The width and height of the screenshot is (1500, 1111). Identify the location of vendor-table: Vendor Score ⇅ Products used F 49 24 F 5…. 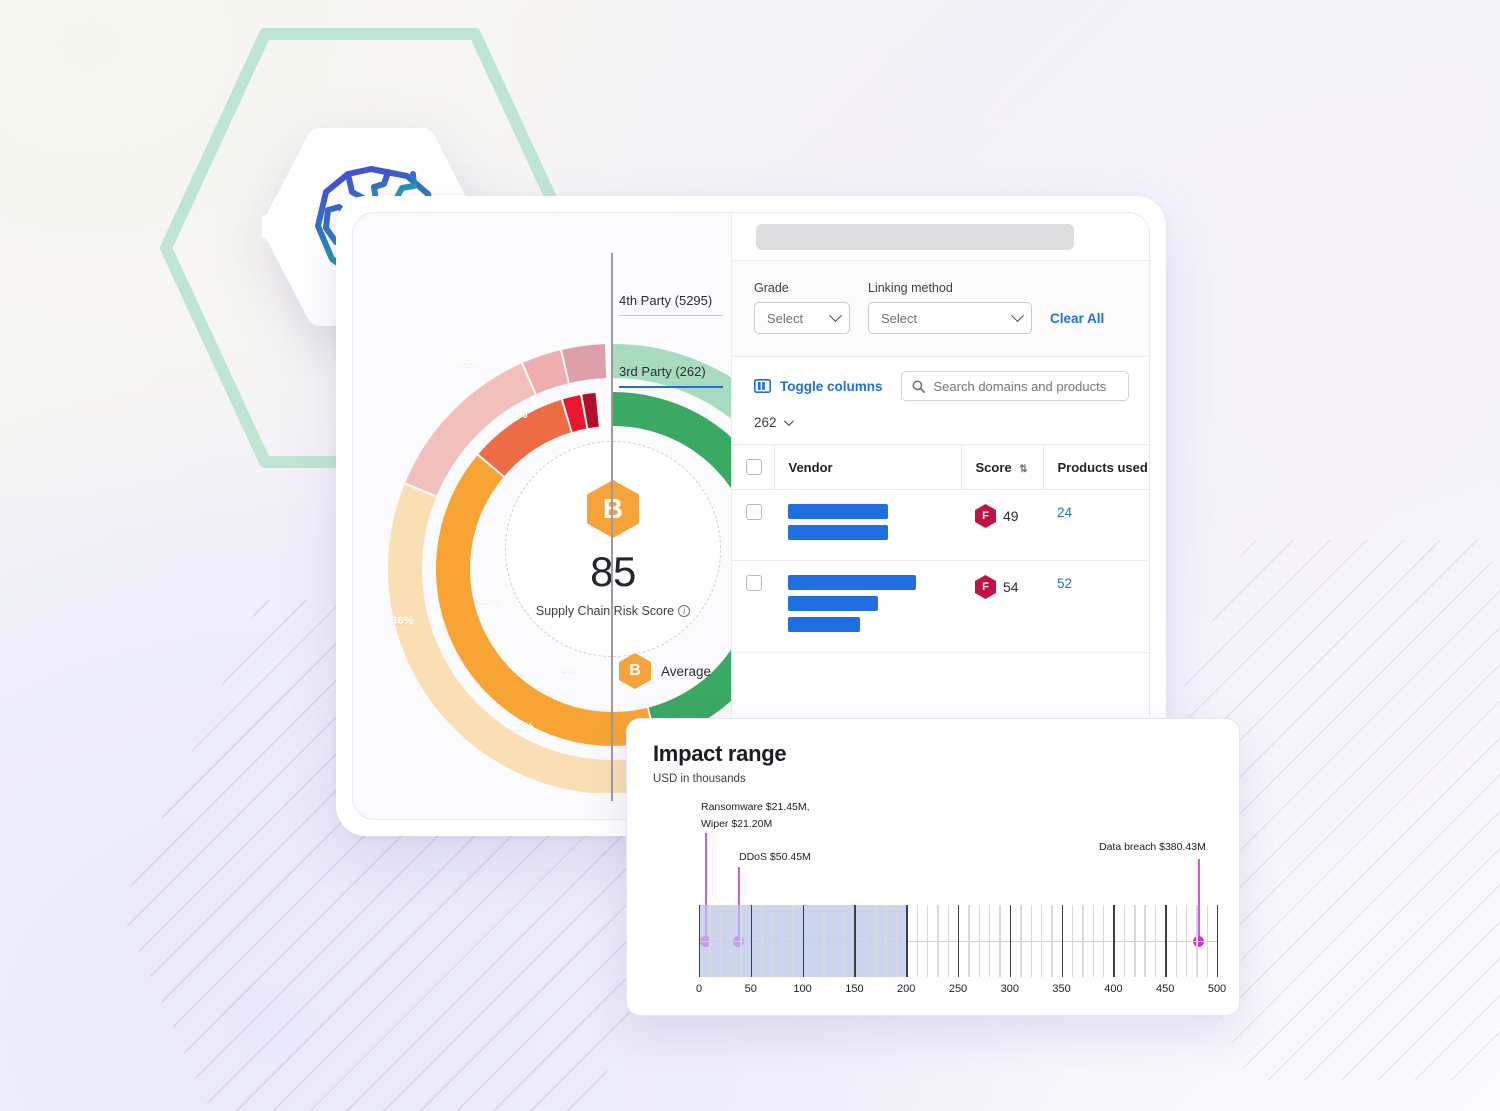
(940, 548).